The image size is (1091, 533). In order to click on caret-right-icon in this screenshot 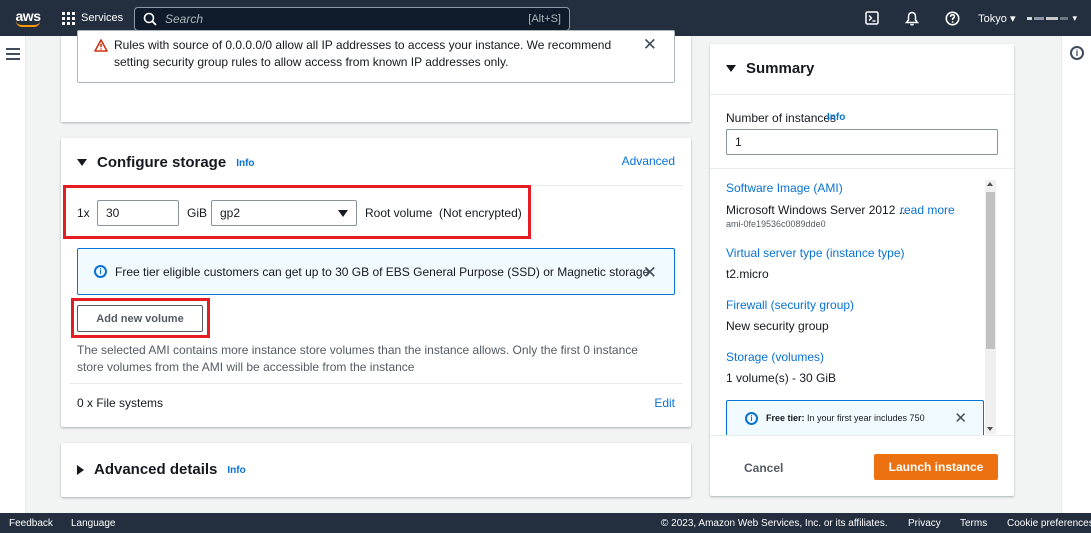, I will do `click(80, 469)`.